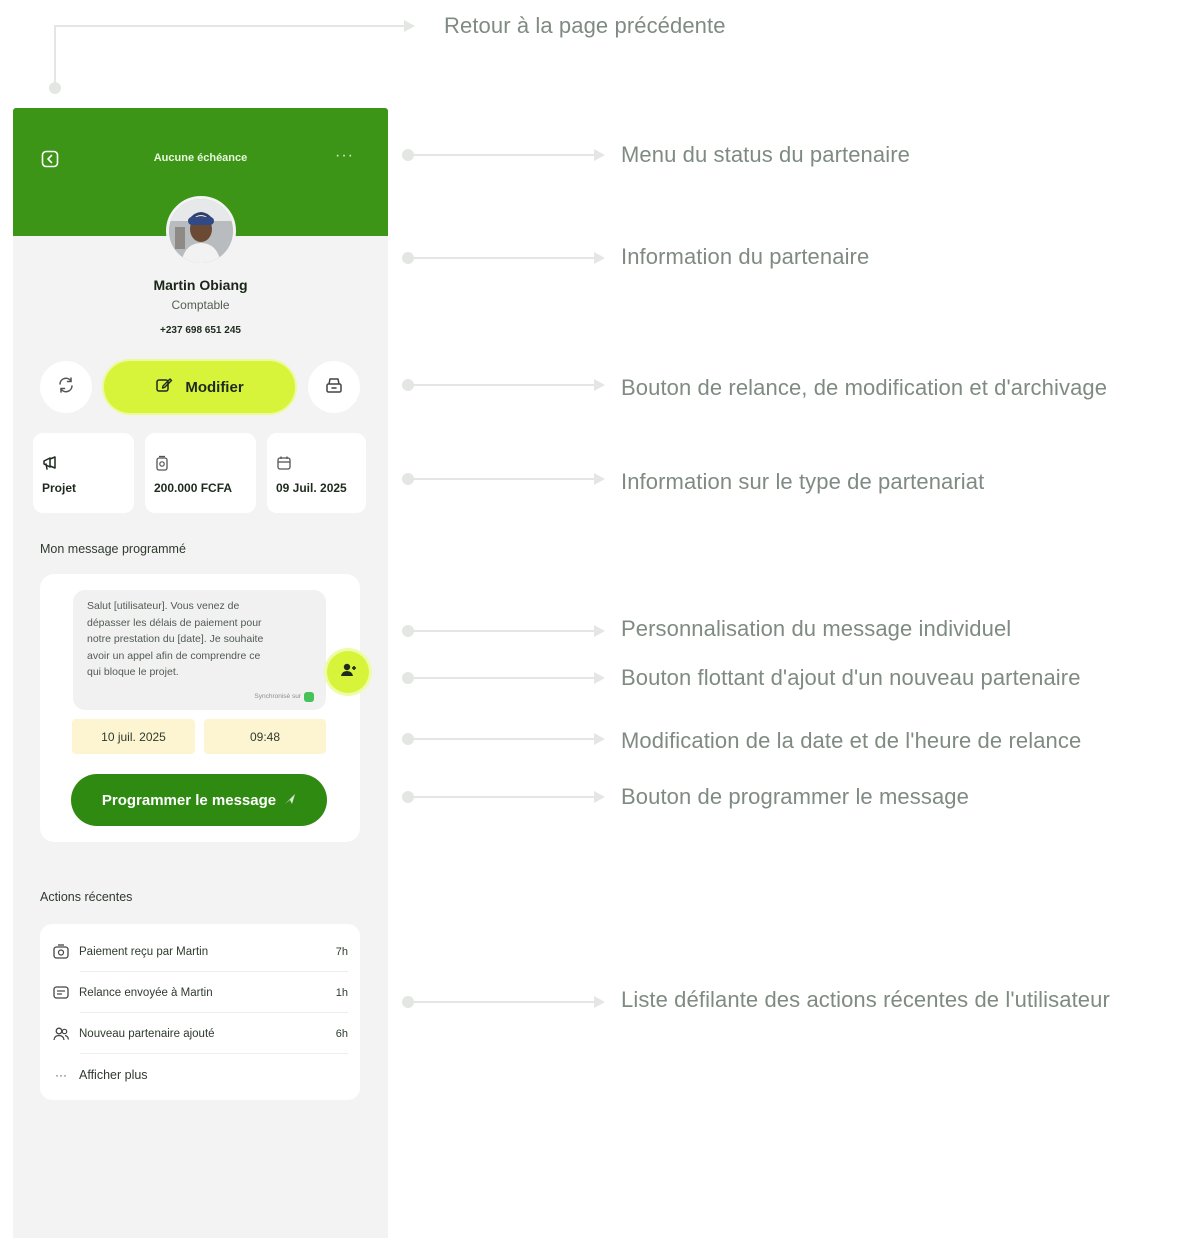 The height and width of the screenshot is (1238, 1188). I want to click on money-icon, so click(162, 465).